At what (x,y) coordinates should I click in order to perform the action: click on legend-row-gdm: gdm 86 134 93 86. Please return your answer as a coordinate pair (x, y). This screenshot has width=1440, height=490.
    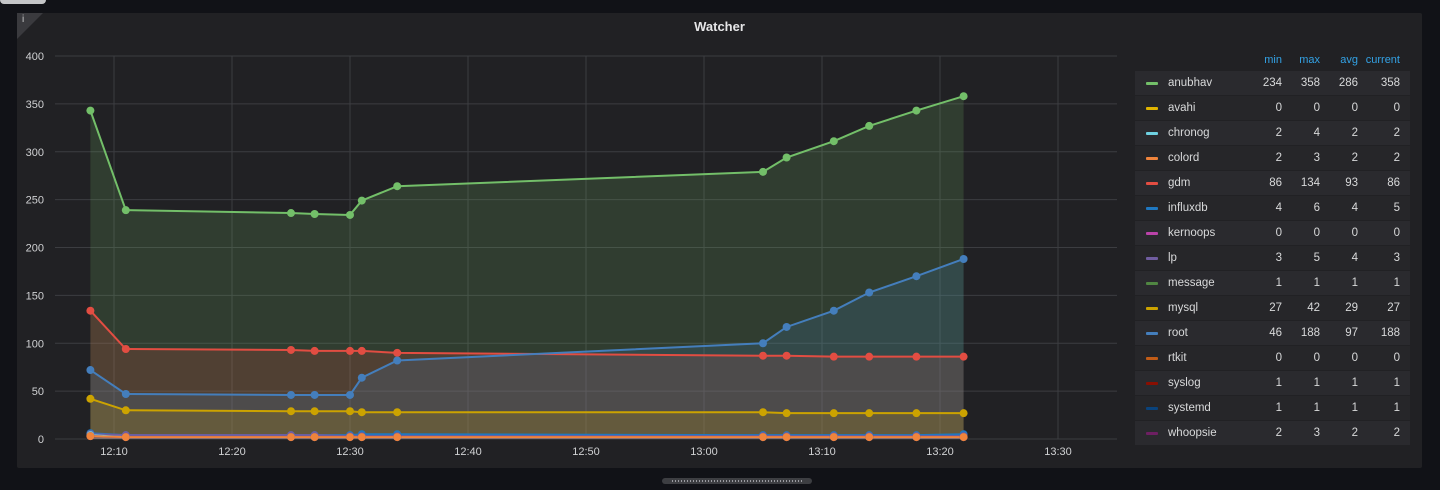
    Looking at the image, I should click on (1272, 183).